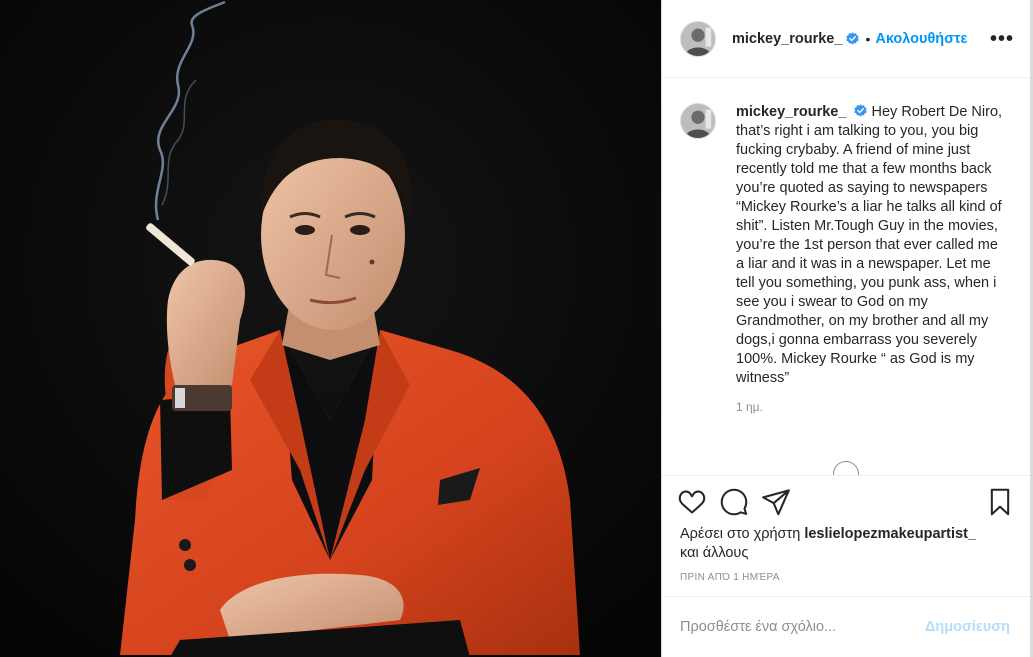 The height and width of the screenshot is (657, 1033). Describe the element at coordinates (1000, 502) in the screenshot. I see `bookmark-icon` at that location.